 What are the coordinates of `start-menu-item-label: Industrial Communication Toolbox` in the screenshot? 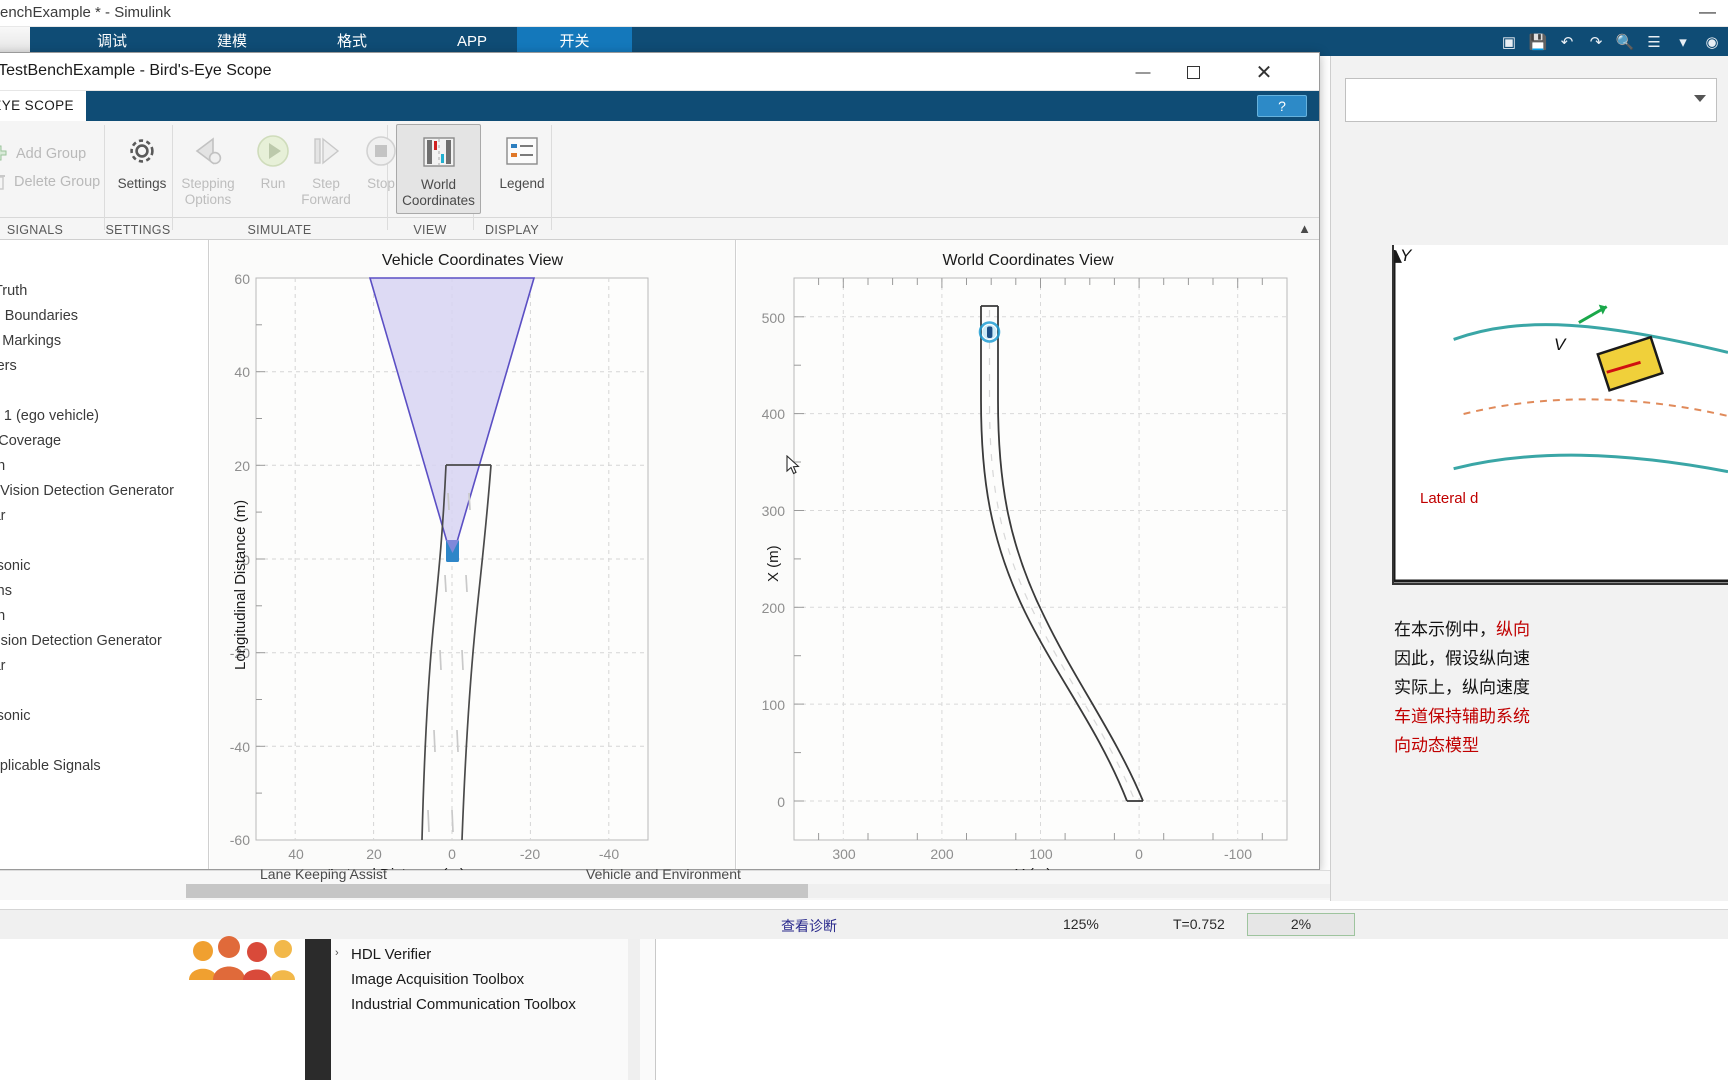 It's located at (463, 1004).